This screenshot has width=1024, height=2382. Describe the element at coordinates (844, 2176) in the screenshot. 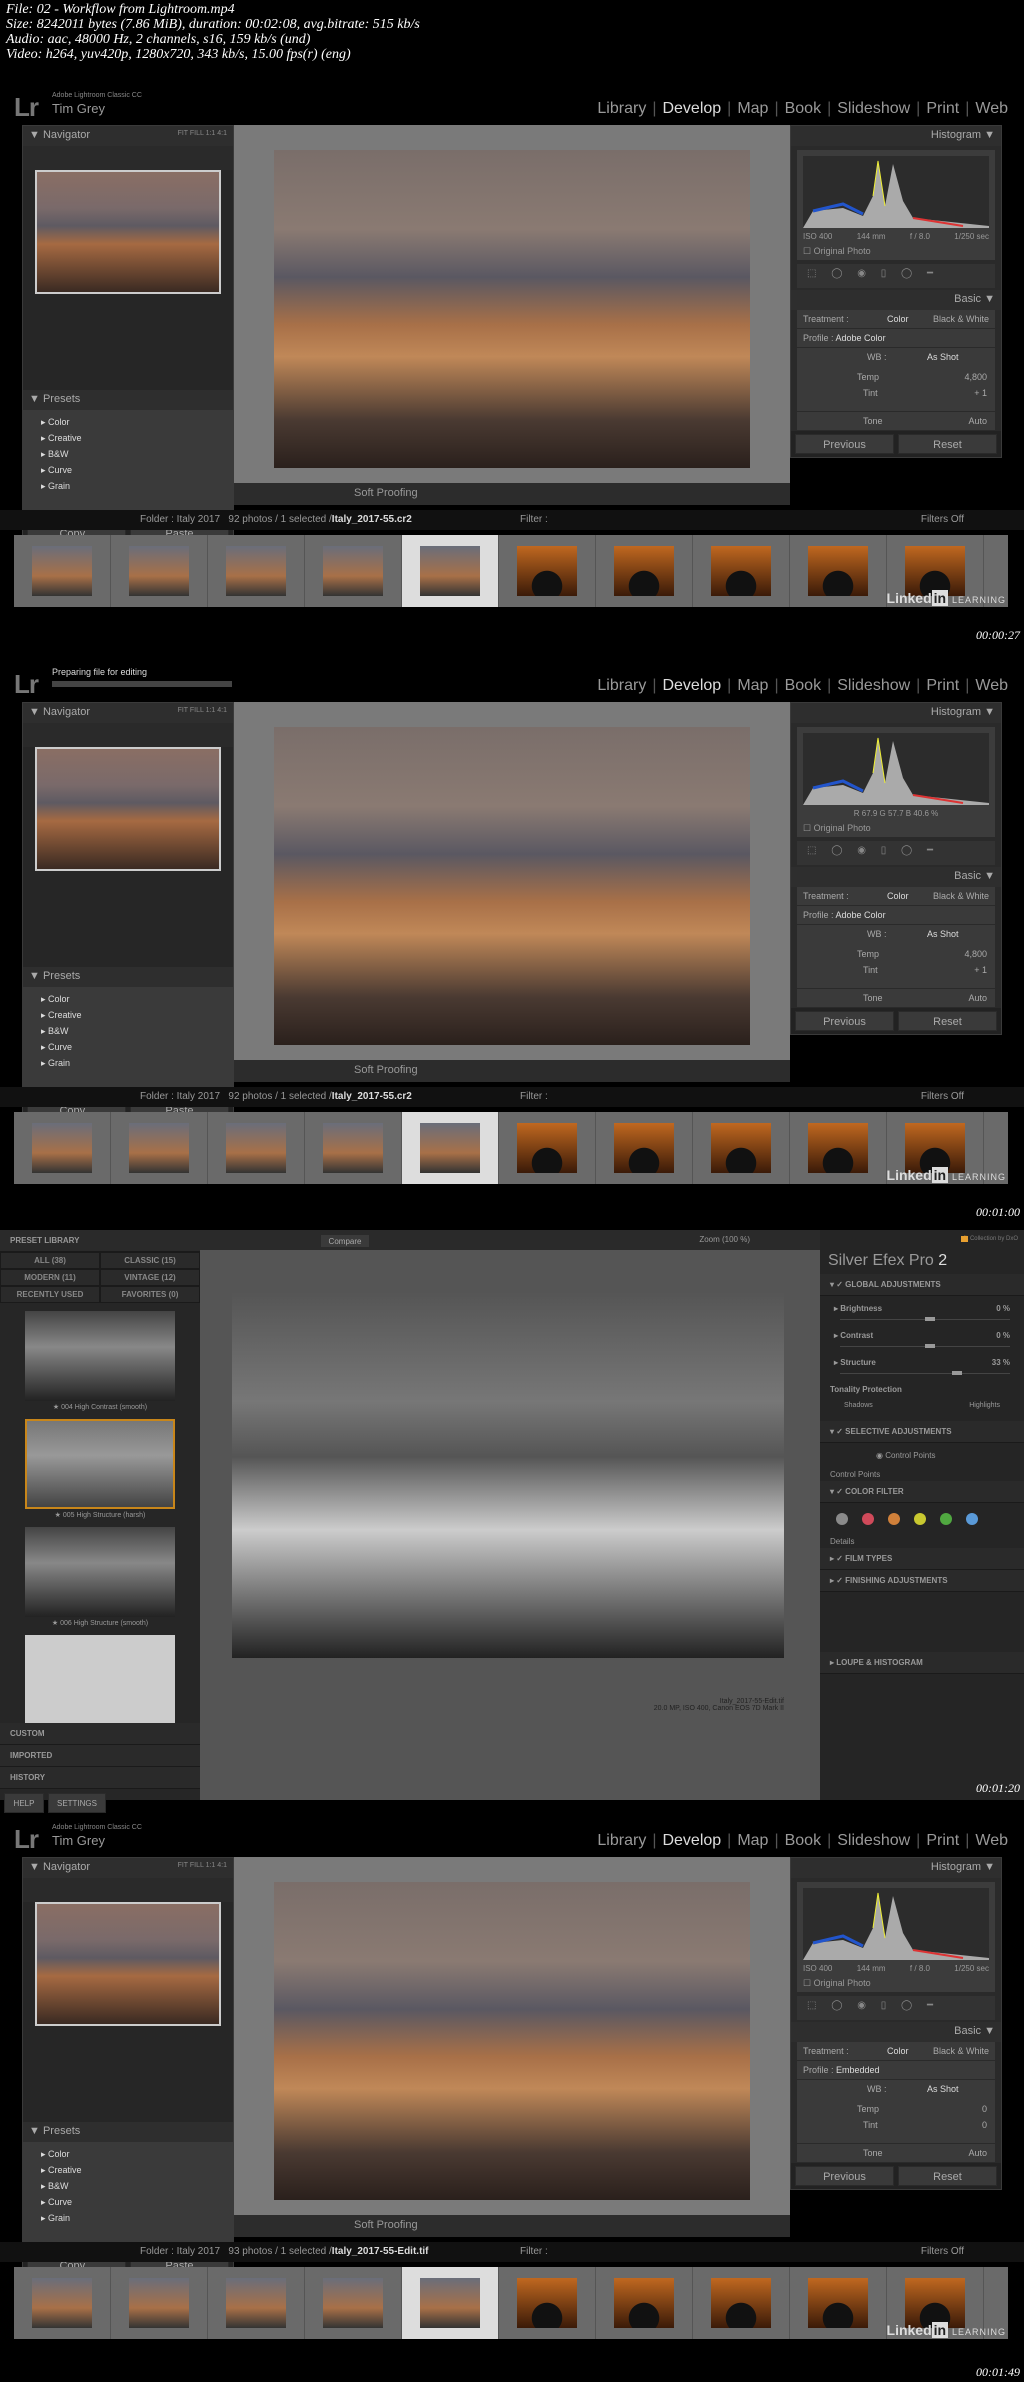

I see `previous-button: Previous` at that location.